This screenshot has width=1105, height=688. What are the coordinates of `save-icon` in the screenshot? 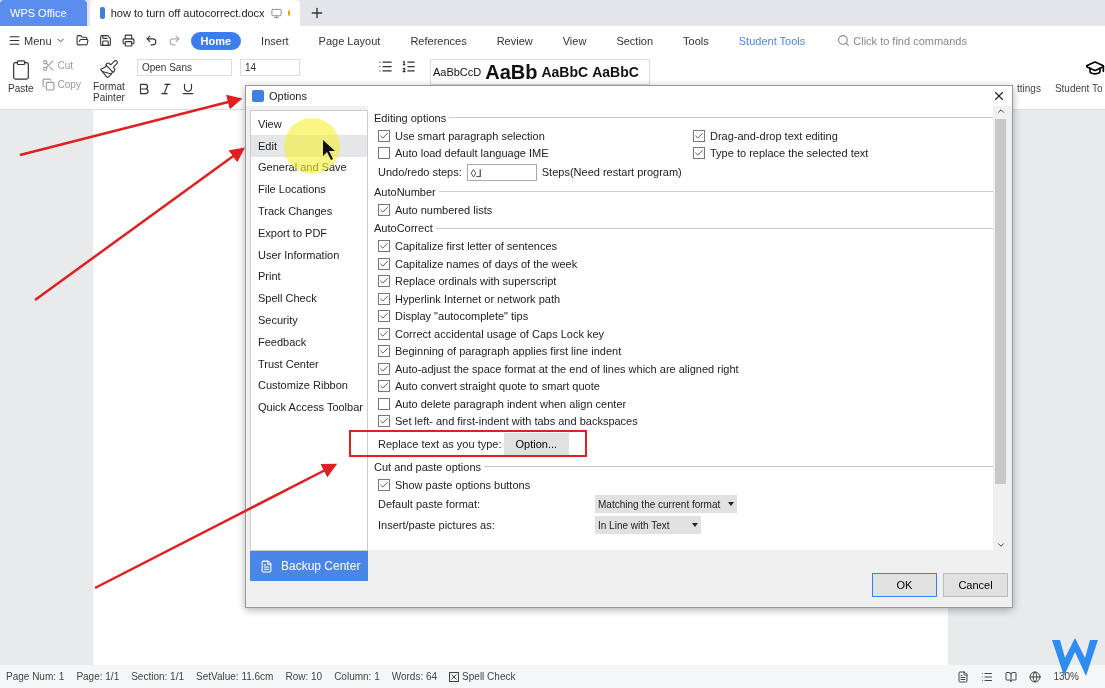 It's located at (105, 40).